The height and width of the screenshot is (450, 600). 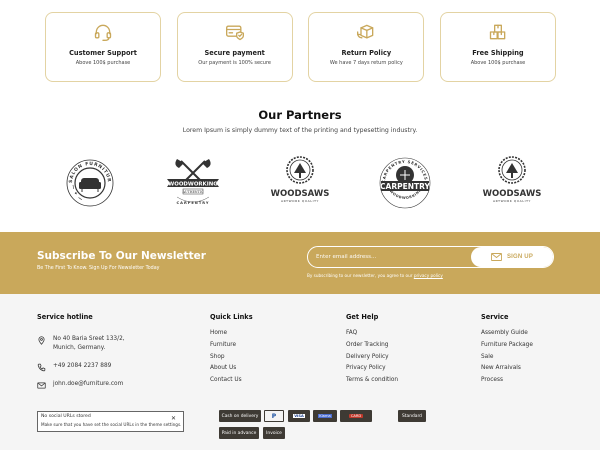 I want to click on feature-subtitle: Our payment is 100% secure, so click(x=234, y=63).